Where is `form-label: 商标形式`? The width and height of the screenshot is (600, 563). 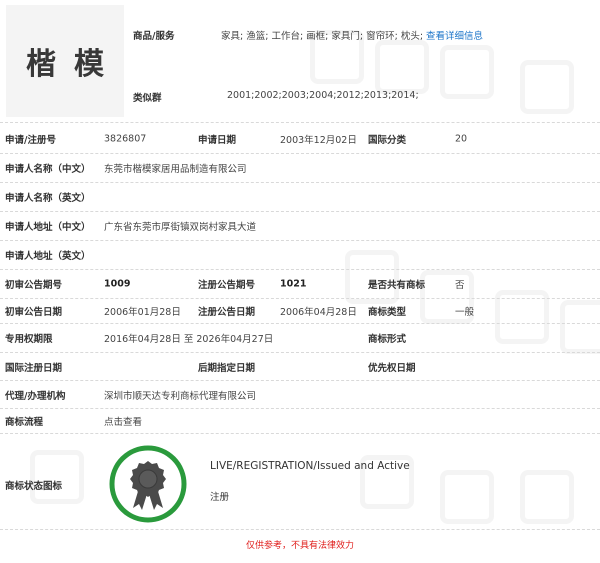 form-label: 商标形式 is located at coordinates (387, 339).